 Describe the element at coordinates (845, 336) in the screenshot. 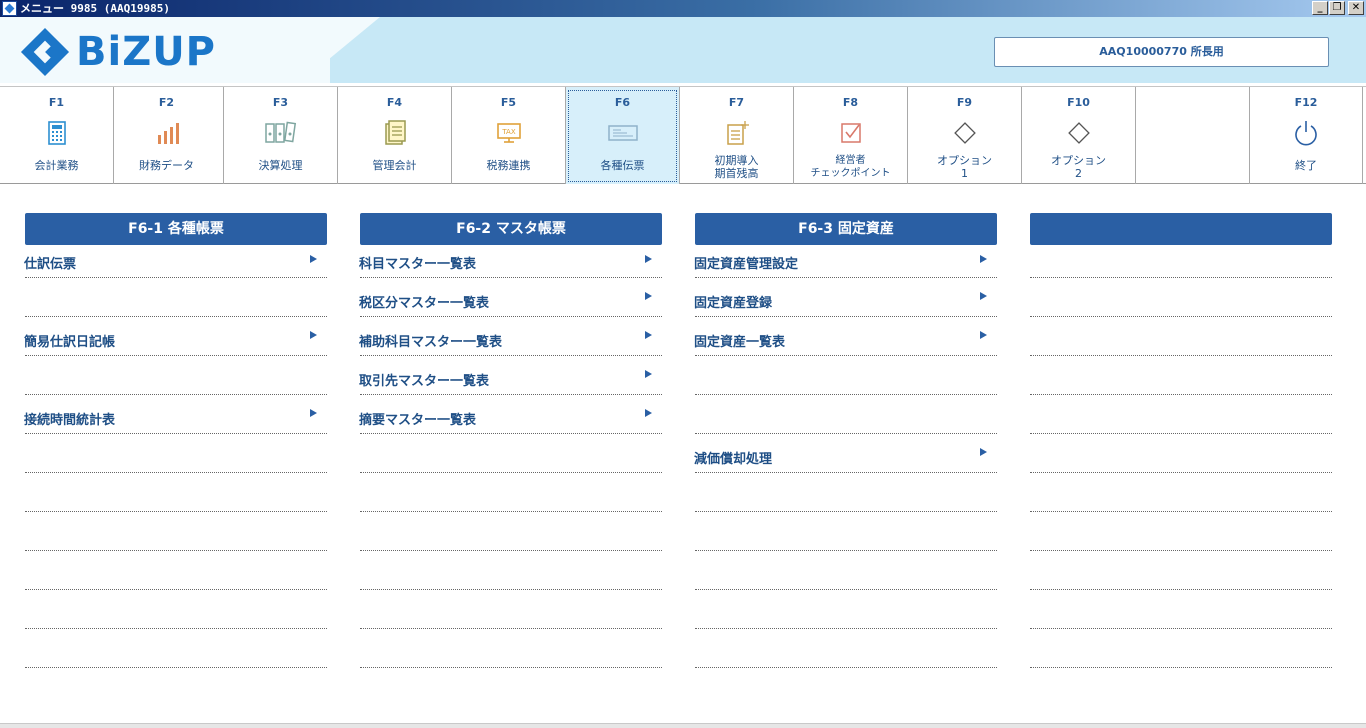

I see `menu-item: 固定資産一覧表` at that location.